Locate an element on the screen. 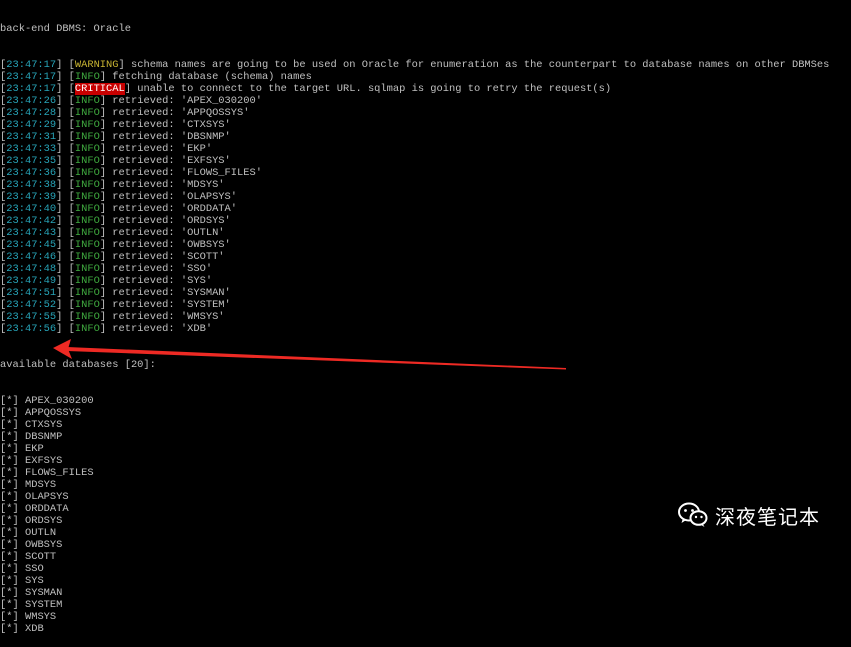  log-message: retrieved: 'FLOWS_FILES' is located at coordinates (187, 173).